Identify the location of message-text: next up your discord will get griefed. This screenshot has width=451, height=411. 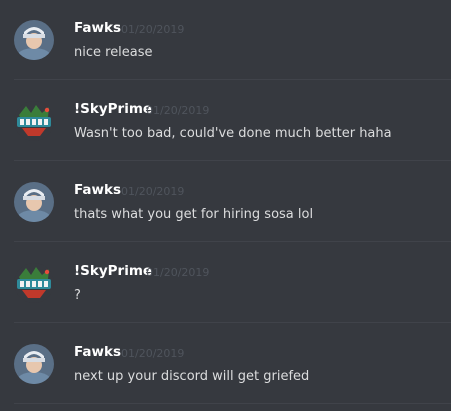
(192, 376).